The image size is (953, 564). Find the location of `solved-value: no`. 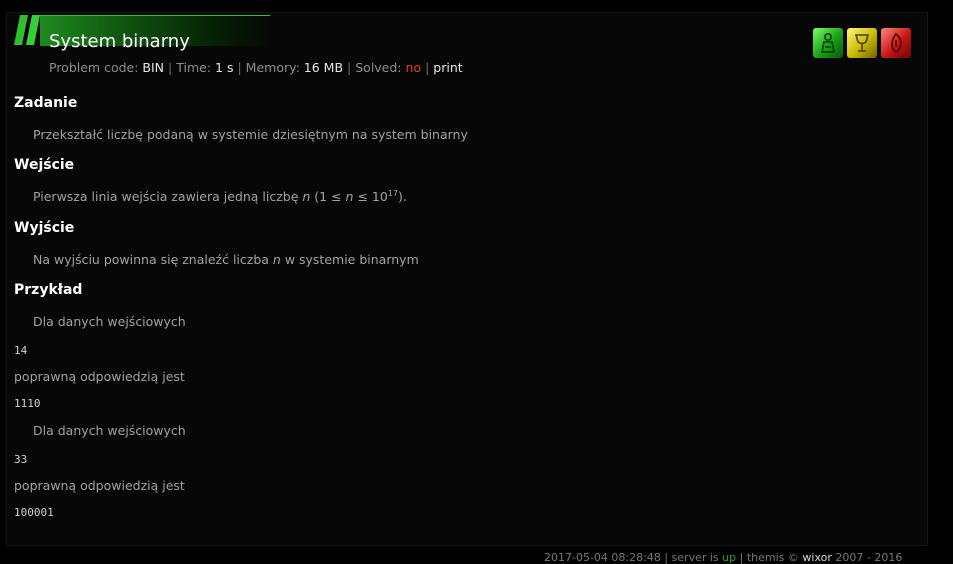

solved-value: no is located at coordinates (413, 67).